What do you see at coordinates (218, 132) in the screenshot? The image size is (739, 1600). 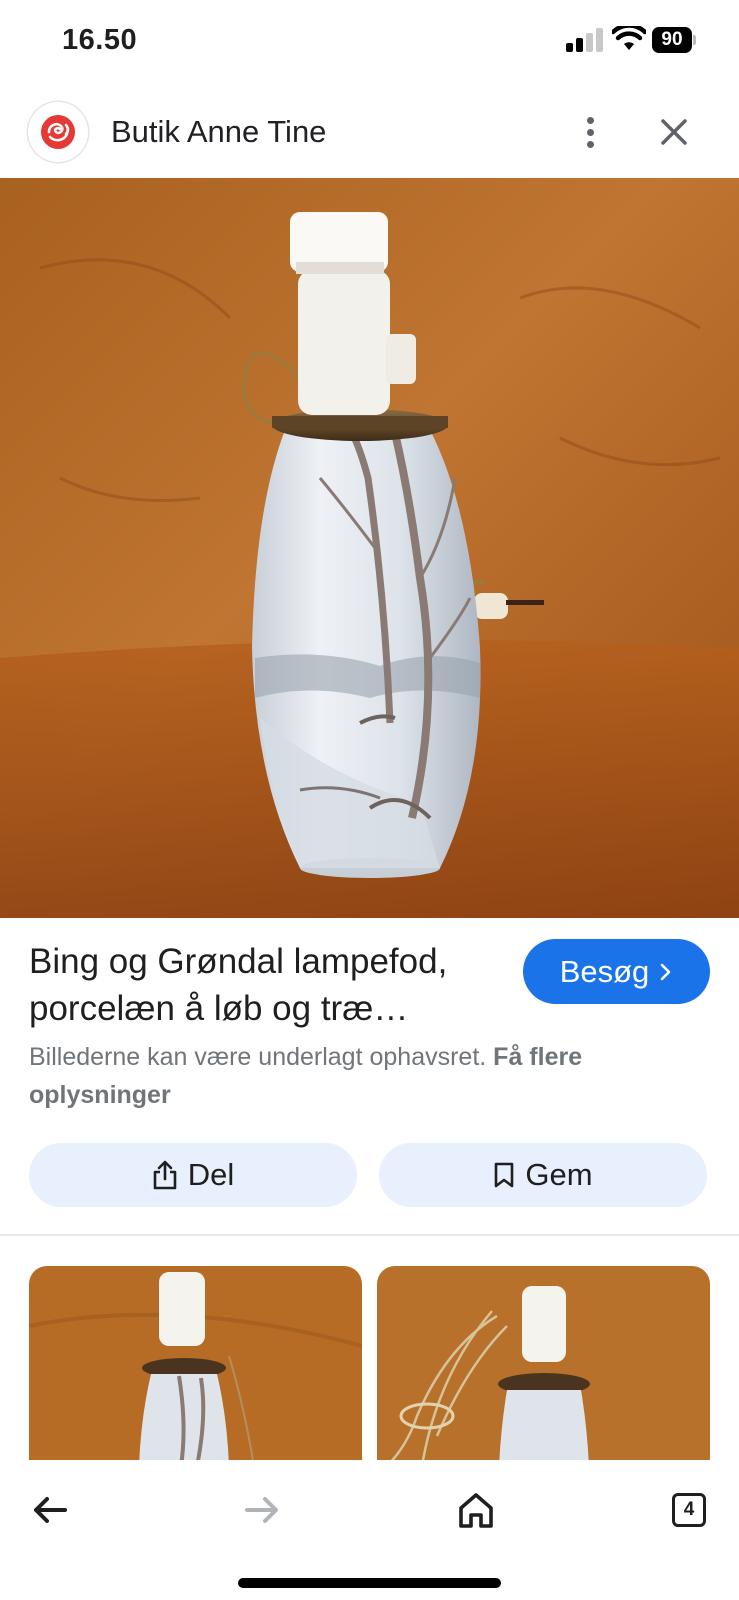 I see `site-name: Butik Anne Tine` at bounding box center [218, 132].